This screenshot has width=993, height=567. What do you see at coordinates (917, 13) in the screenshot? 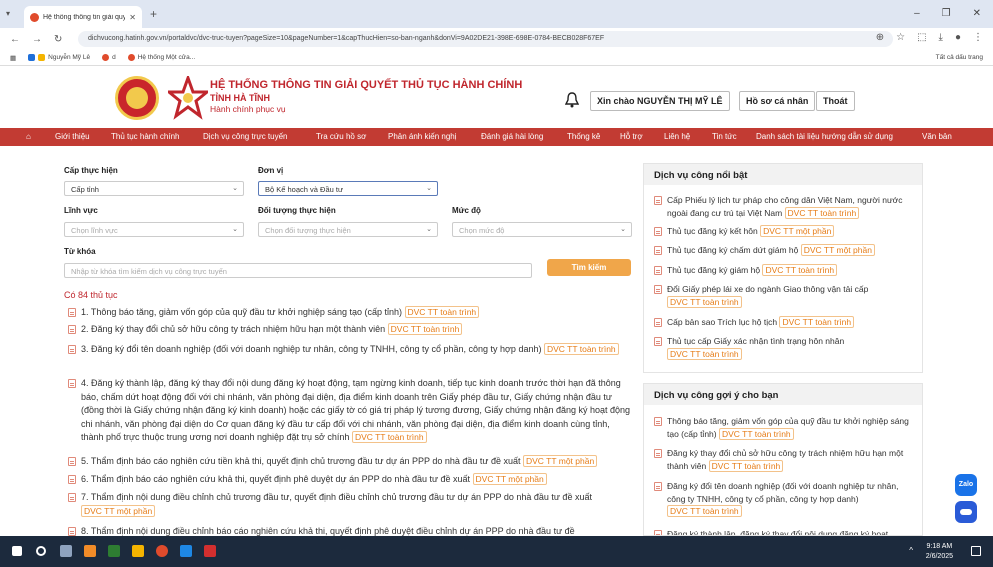
I see `minimize-icon: –` at bounding box center [917, 13].